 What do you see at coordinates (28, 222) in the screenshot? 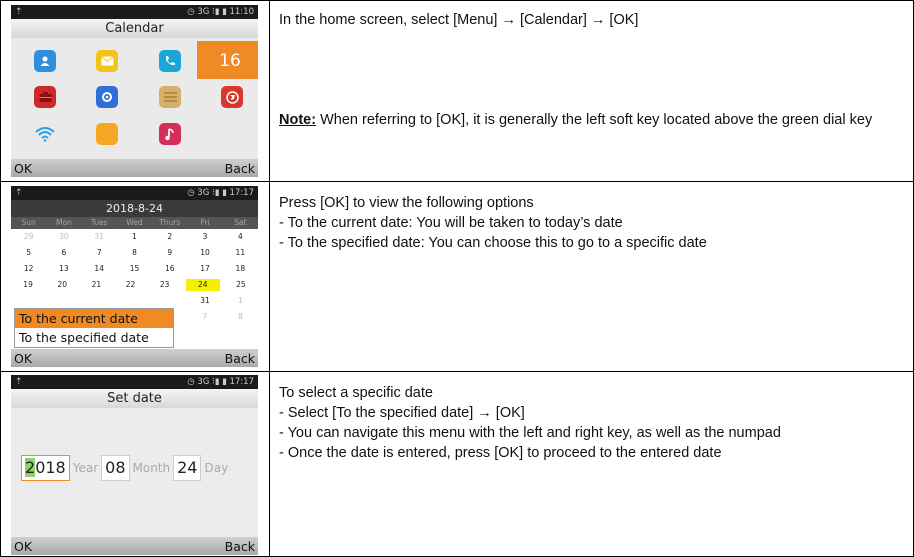
I see `weekday-label: Sun` at bounding box center [28, 222].